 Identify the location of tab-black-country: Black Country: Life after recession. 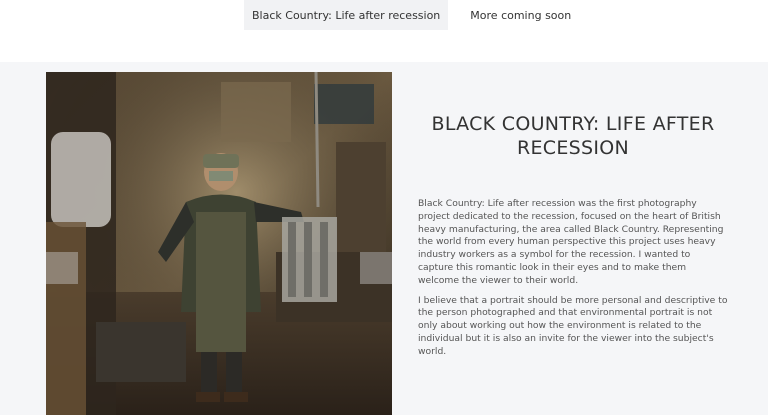
(346, 15).